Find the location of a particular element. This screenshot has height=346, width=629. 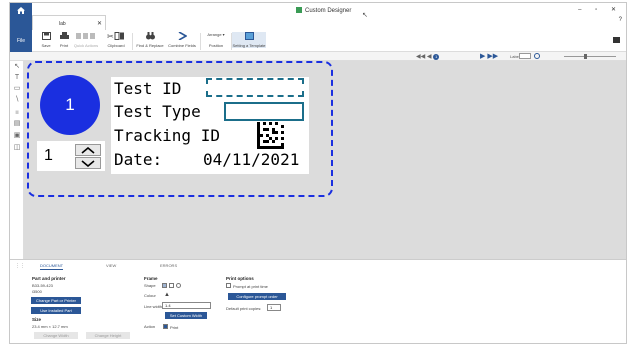

quick-actions-icon is located at coordinates (85, 36).